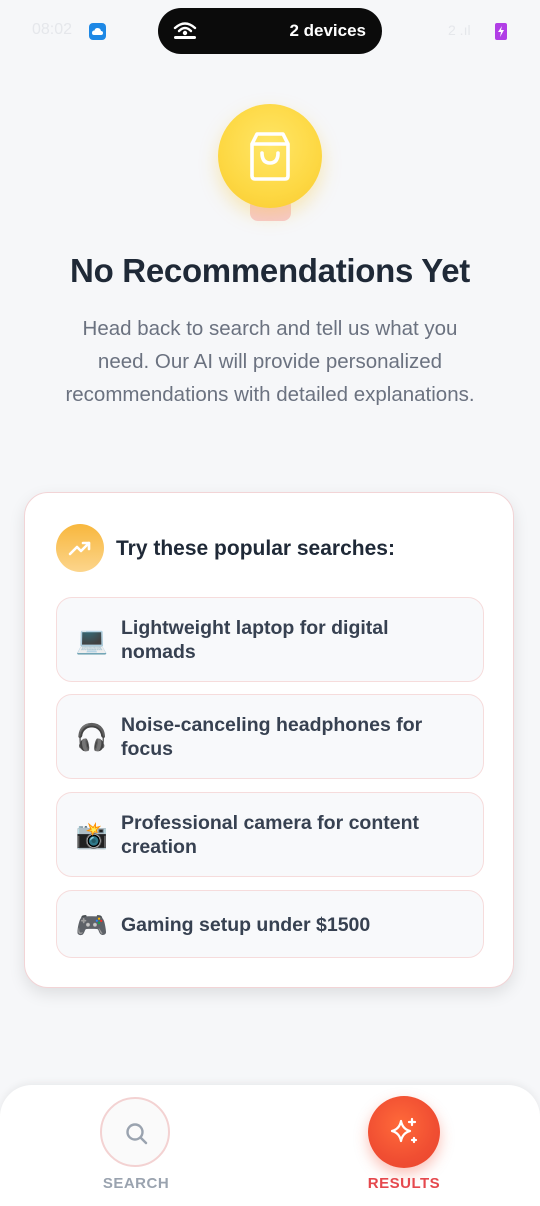  I want to click on suggestion-label: Noise-canceling headphones for focus, so click(272, 737).